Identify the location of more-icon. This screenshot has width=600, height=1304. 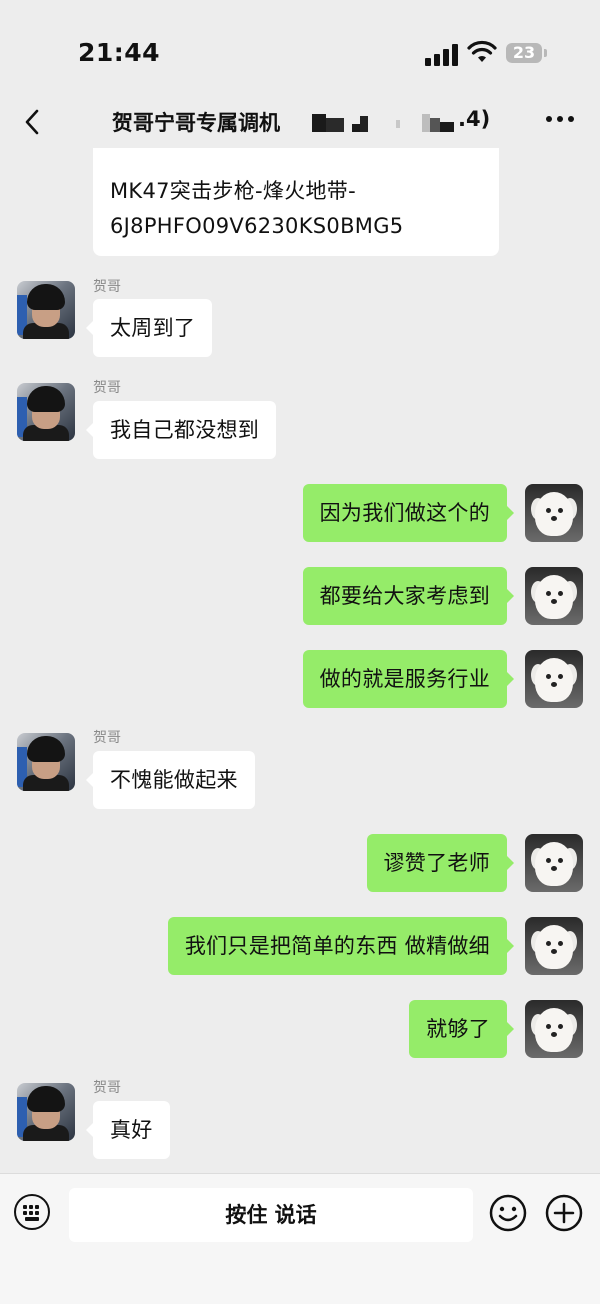
(560, 121).